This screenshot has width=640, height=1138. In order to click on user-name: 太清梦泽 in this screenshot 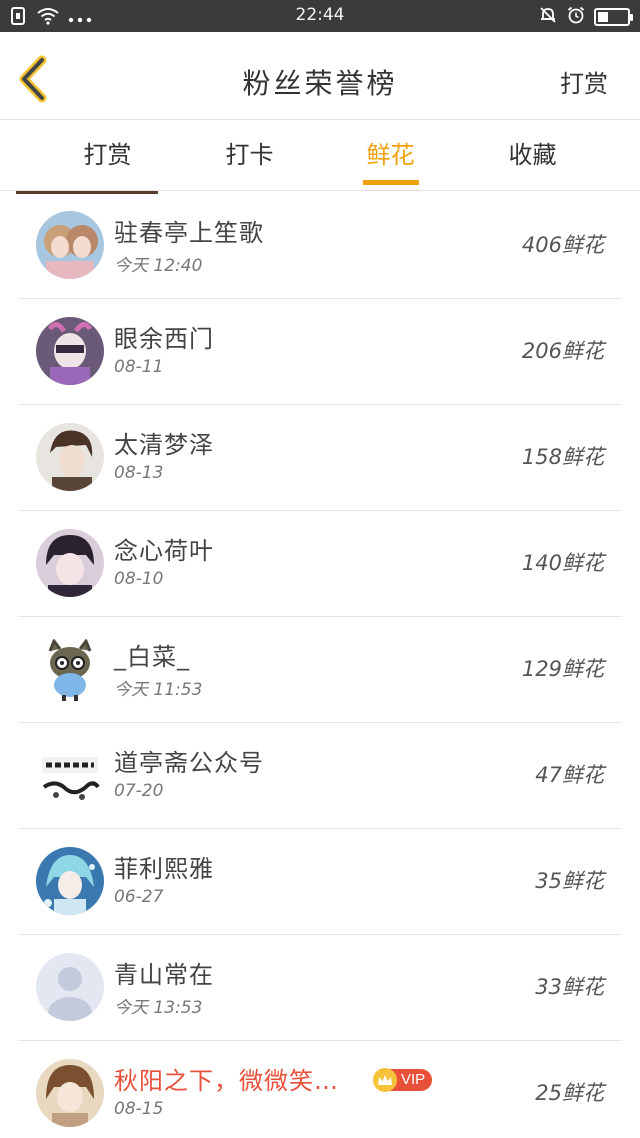, I will do `click(164, 445)`.